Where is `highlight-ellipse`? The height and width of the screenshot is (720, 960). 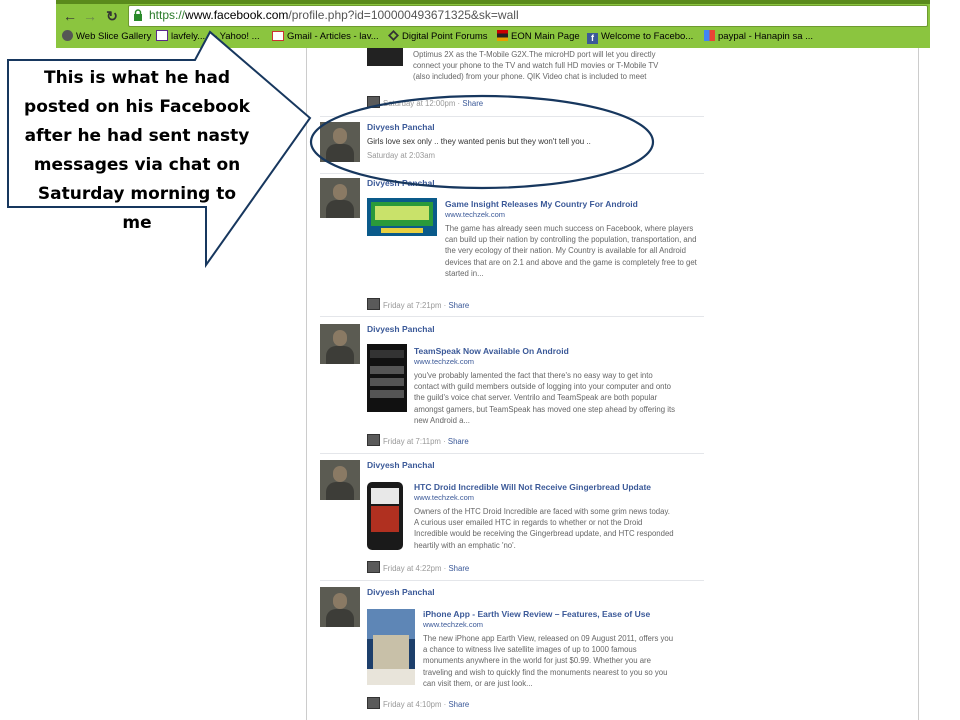 highlight-ellipse is located at coordinates (482, 142).